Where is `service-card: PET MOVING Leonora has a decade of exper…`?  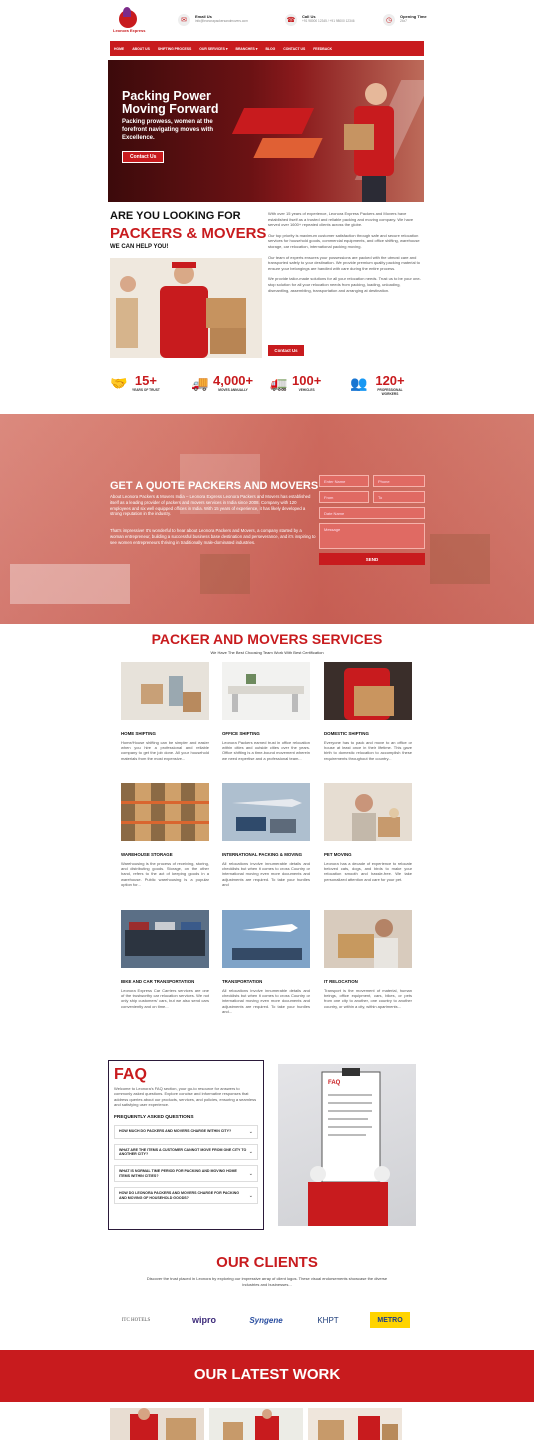
service-card: PET MOVING Leonora has a decade of exper… is located at coordinates (368, 832).